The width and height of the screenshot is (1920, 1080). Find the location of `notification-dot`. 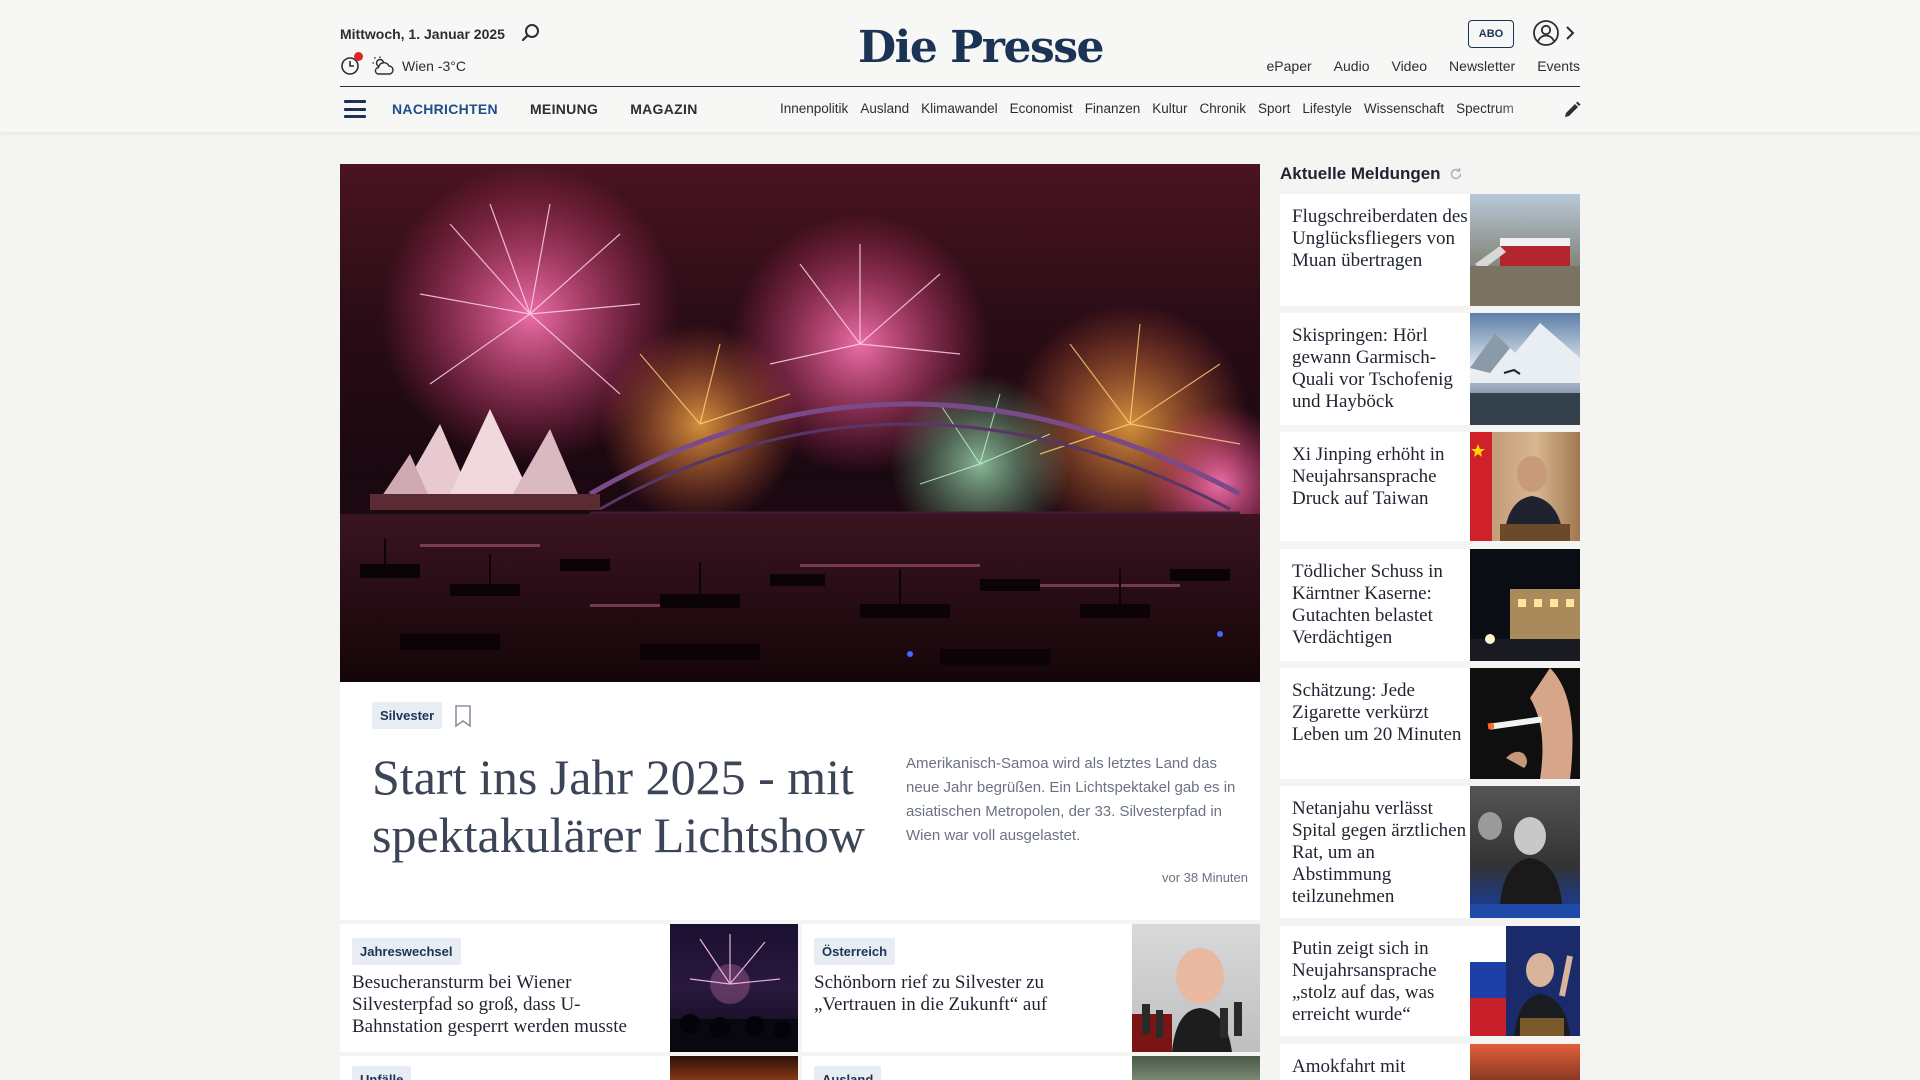

notification-dot is located at coordinates (358, 56).